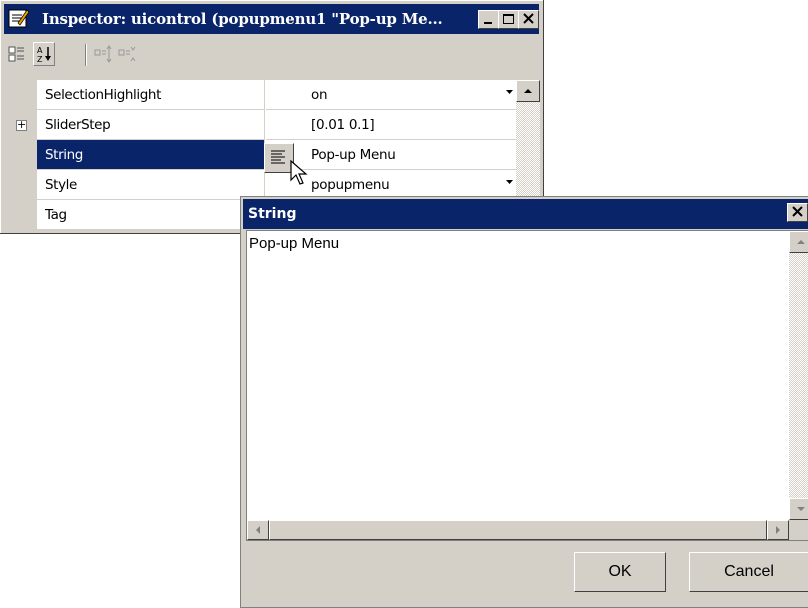 The height and width of the screenshot is (608, 808). Describe the element at coordinates (40, 50) in the screenshot. I see `svg-text: A` at that location.